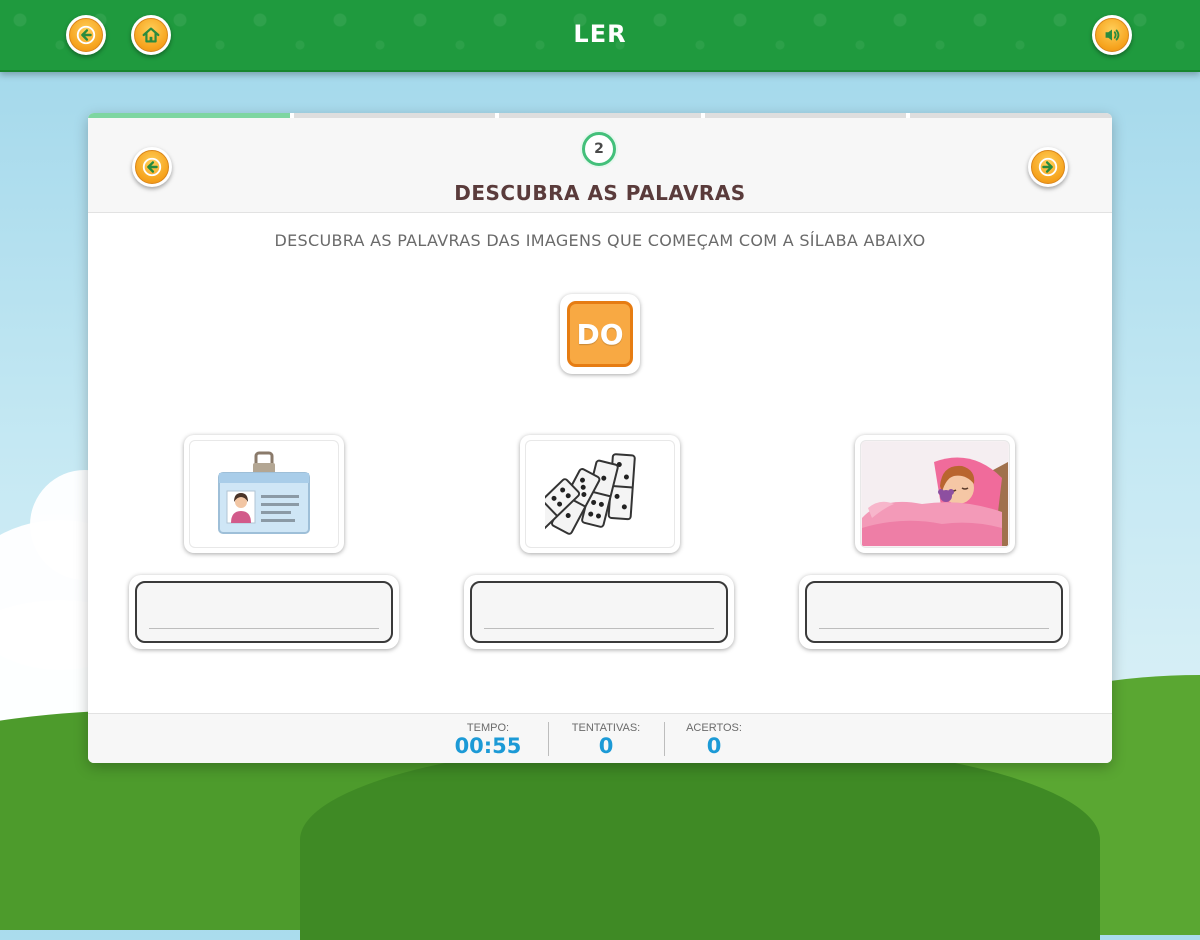 Image resolution: width=1200 pixels, height=940 pixels. I want to click on hits-value: 0, so click(714, 746).